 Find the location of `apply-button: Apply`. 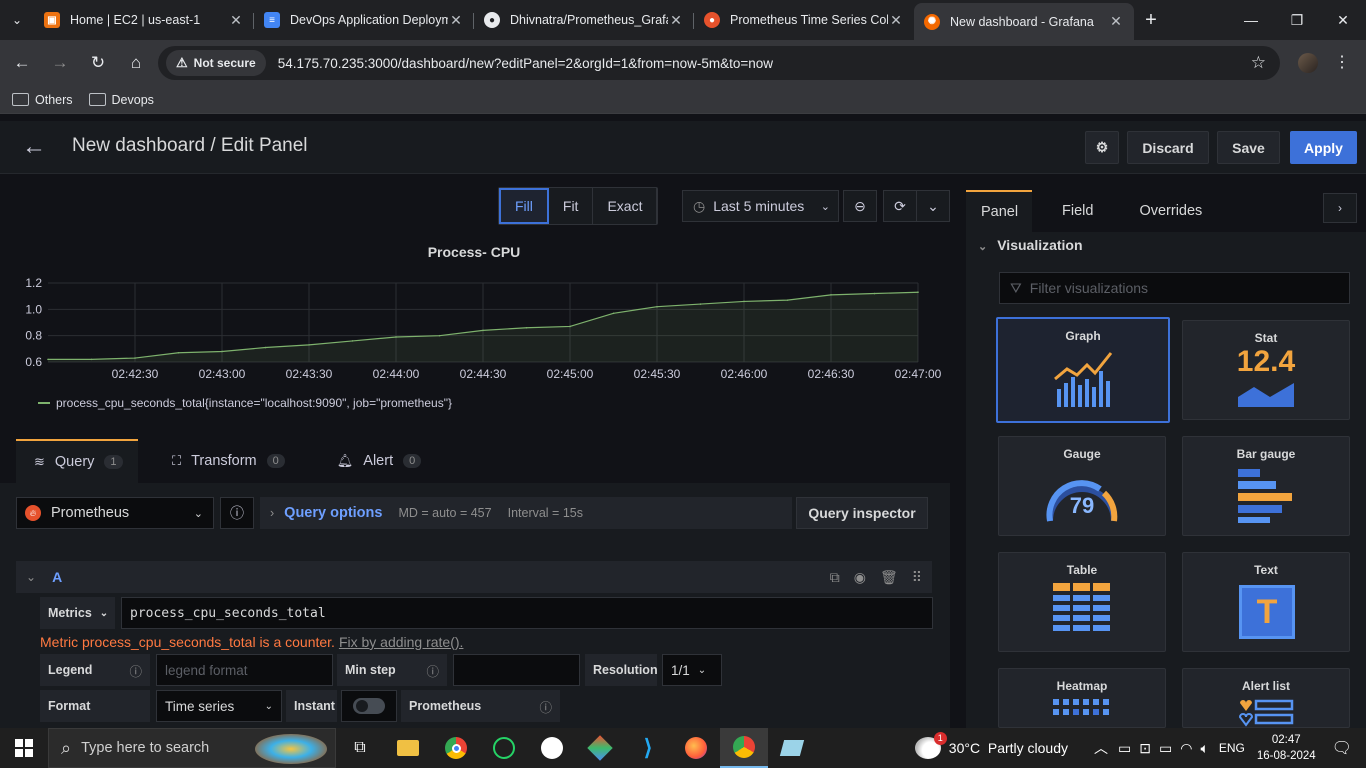

apply-button: Apply is located at coordinates (1323, 147).